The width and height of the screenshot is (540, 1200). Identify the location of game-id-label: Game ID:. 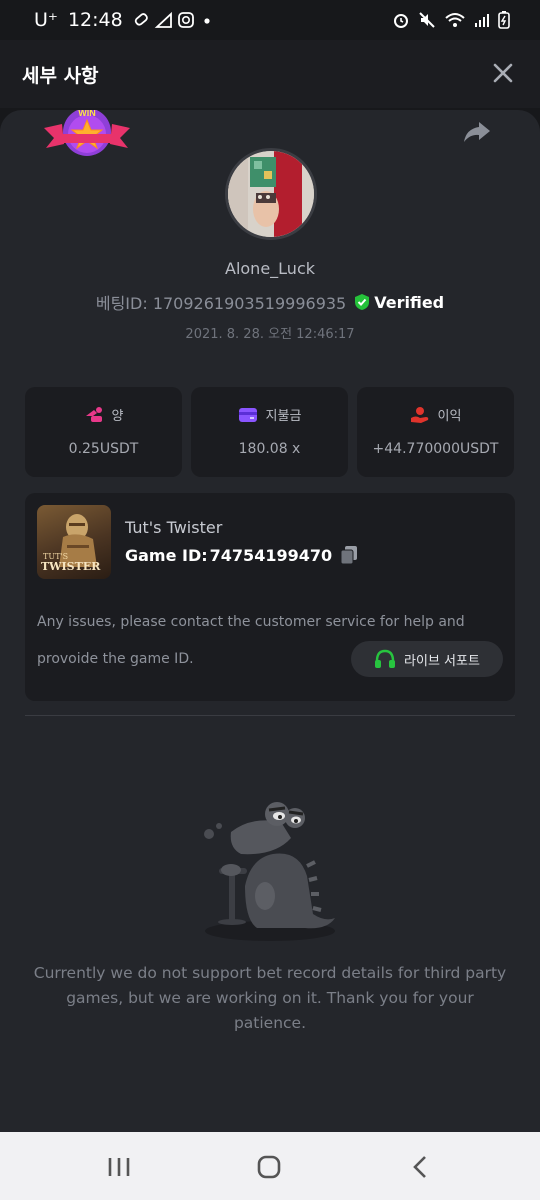
(166, 555).